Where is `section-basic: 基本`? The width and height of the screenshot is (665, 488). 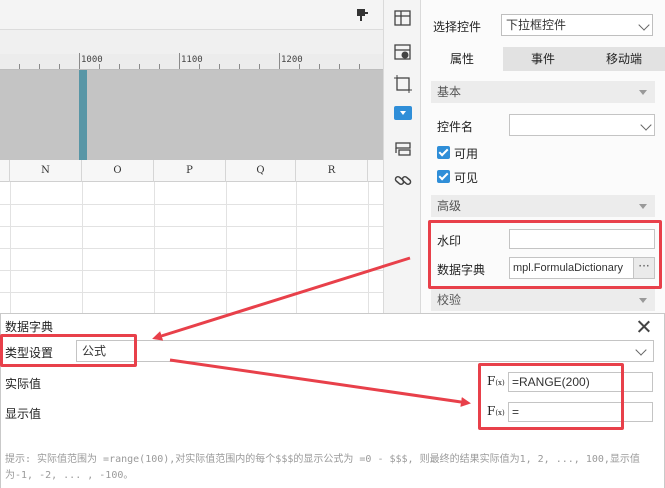 section-basic: 基本 is located at coordinates (543, 92).